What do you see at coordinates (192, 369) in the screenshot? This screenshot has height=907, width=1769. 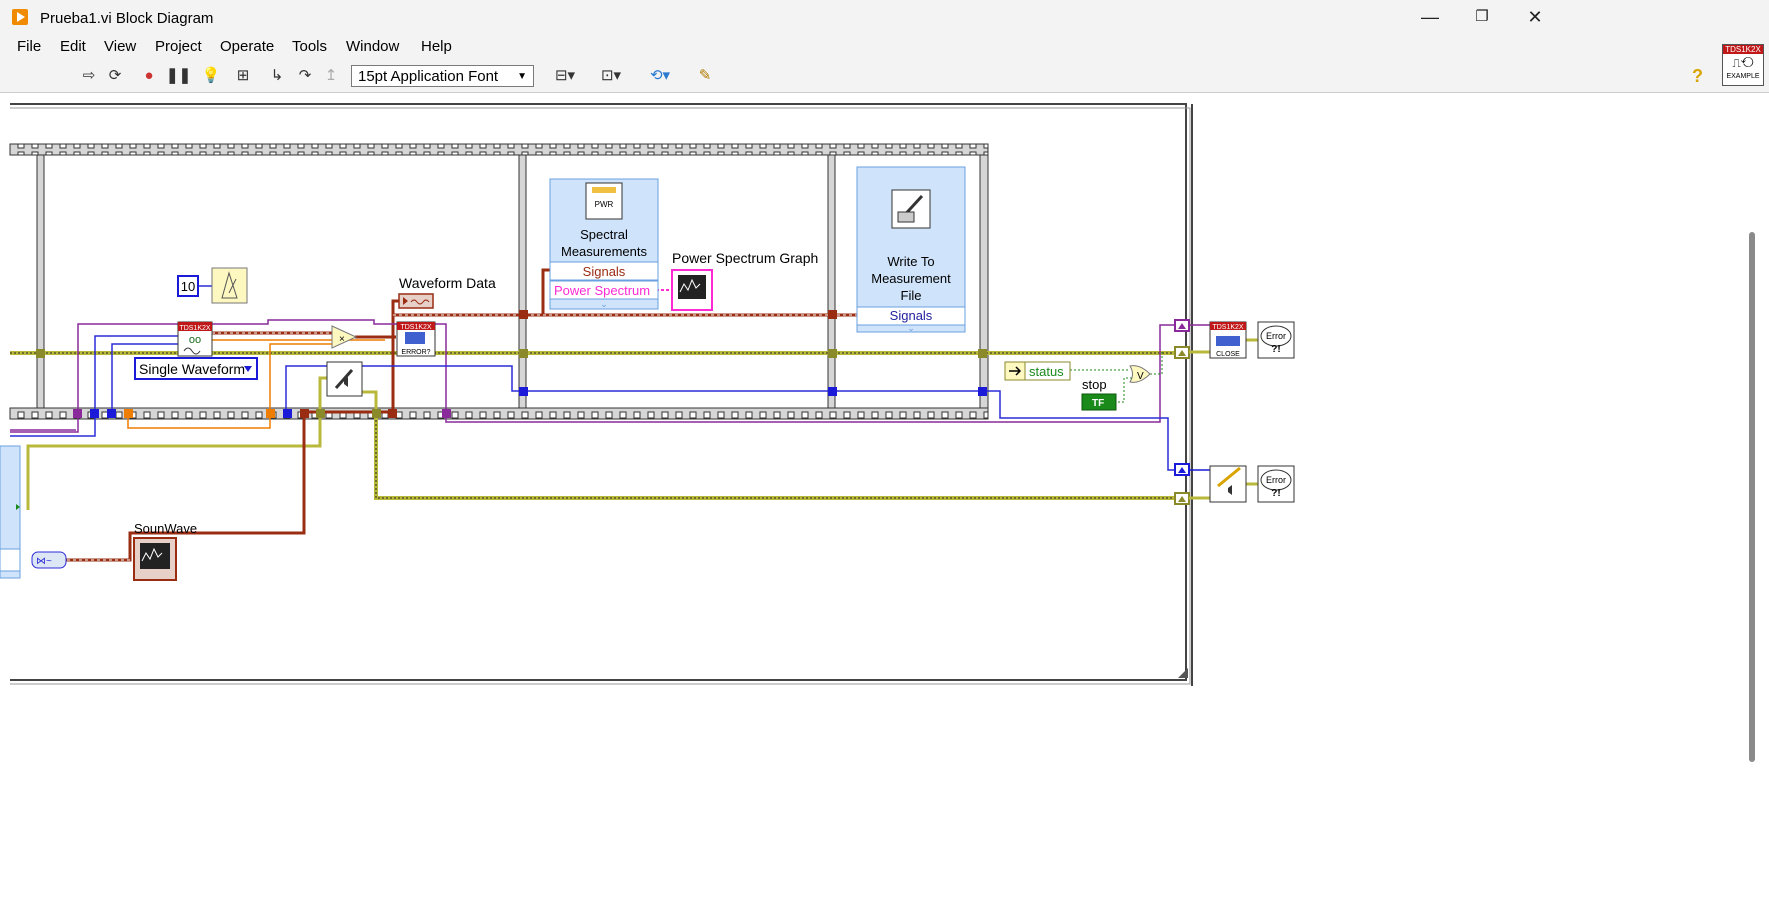 I see `single-waveform-label: Single Waveform` at bounding box center [192, 369].